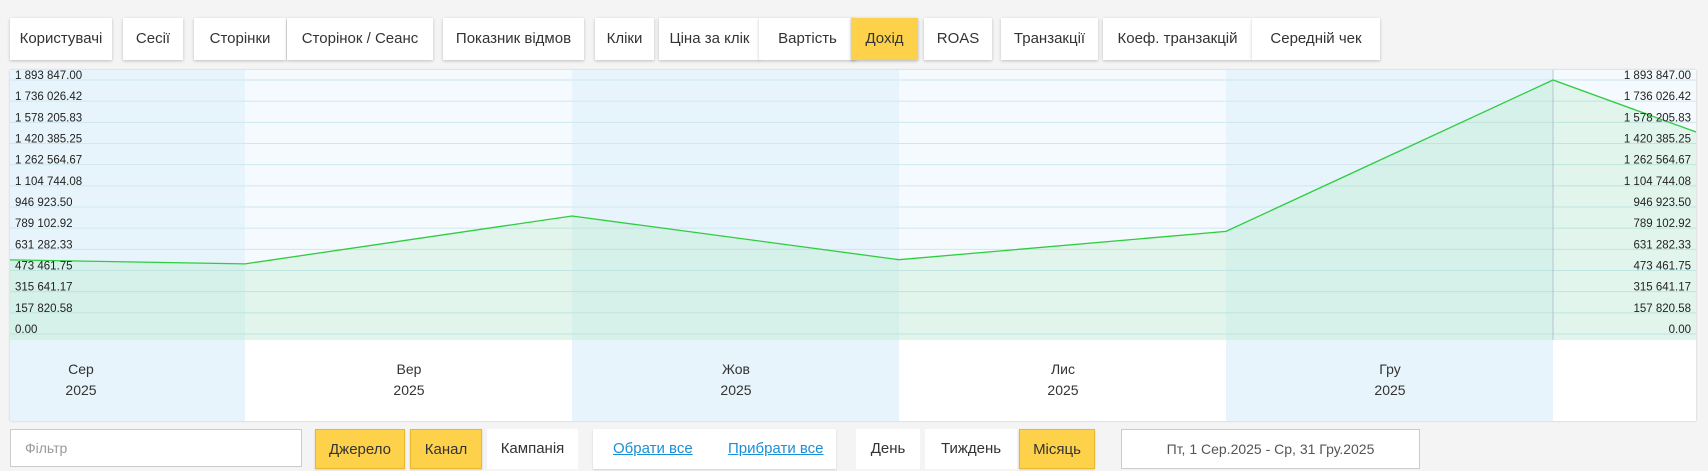  What do you see at coordinates (360, 449) in the screenshot?
I see `group-source-button: Джерело` at bounding box center [360, 449].